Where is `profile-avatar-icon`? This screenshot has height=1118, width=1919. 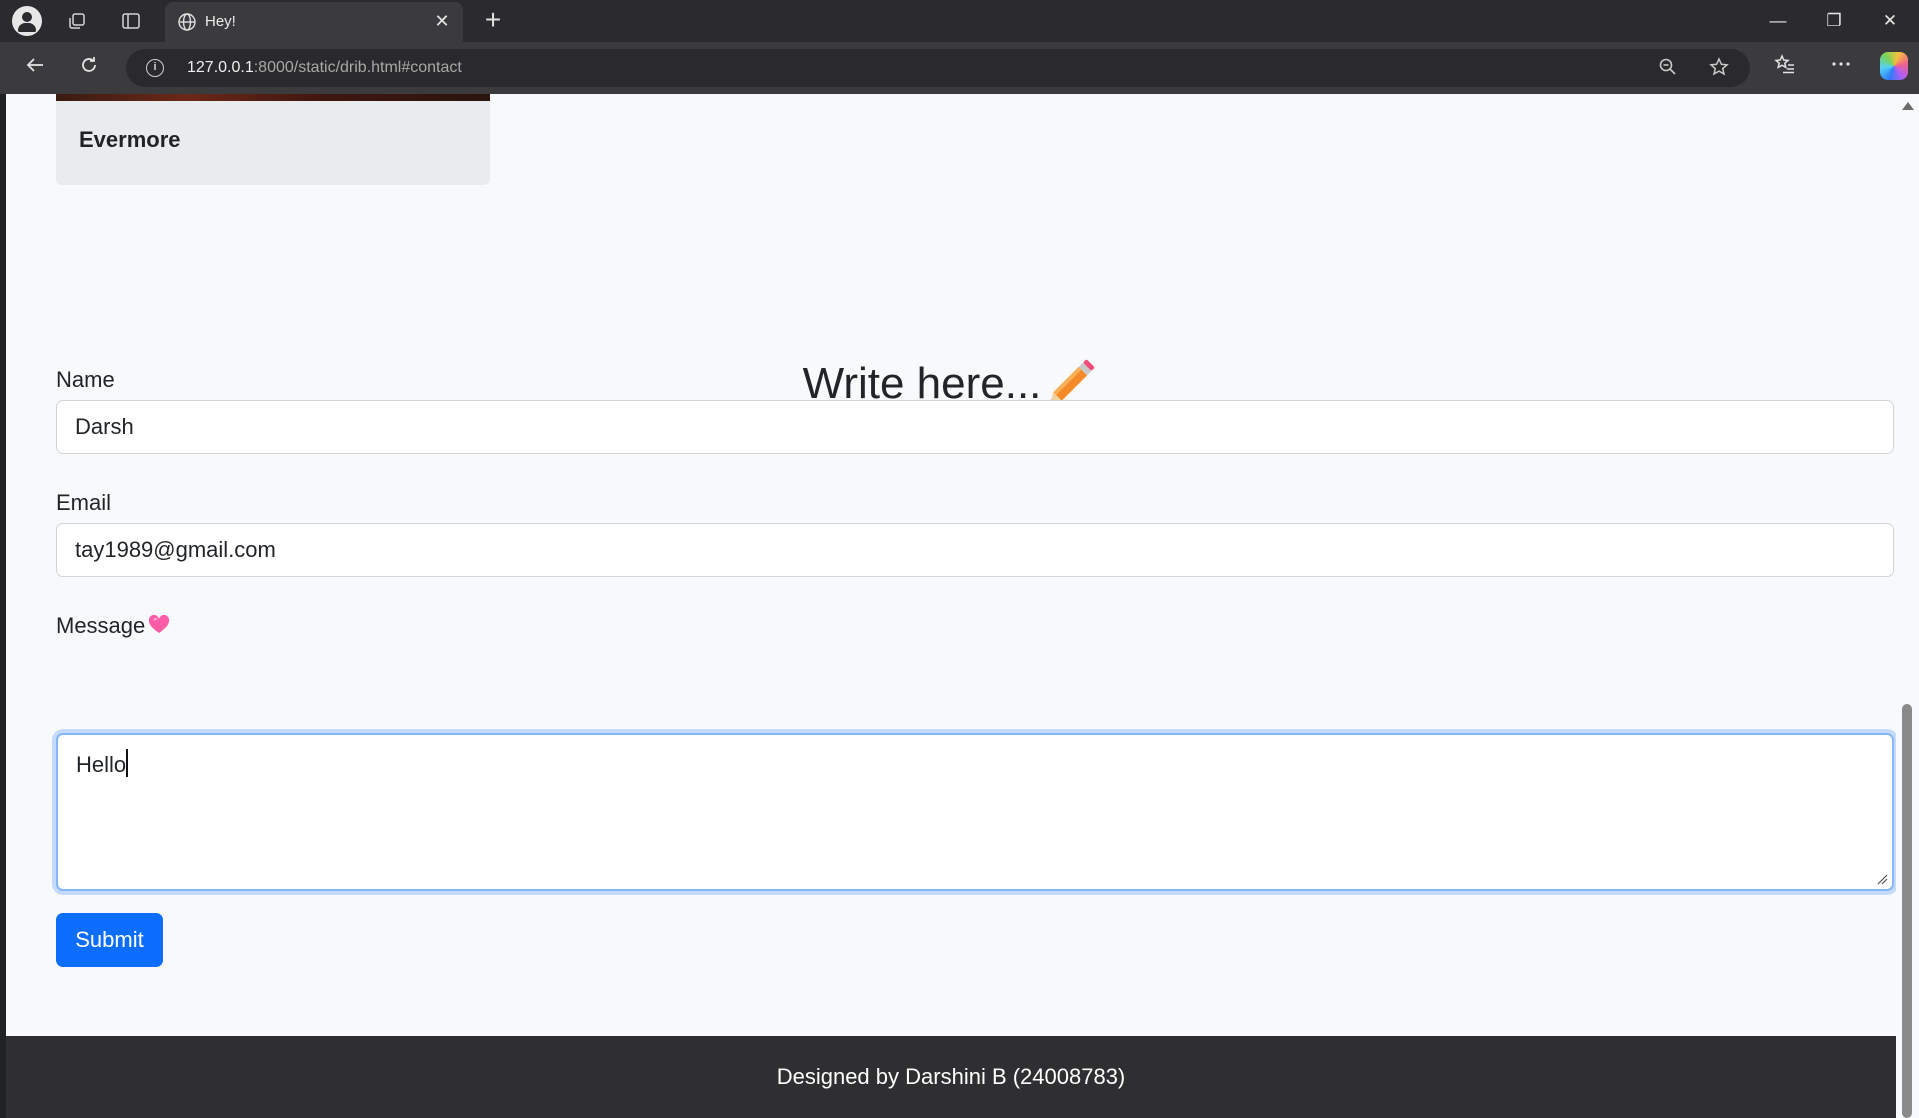 profile-avatar-icon is located at coordinates (27, 21).